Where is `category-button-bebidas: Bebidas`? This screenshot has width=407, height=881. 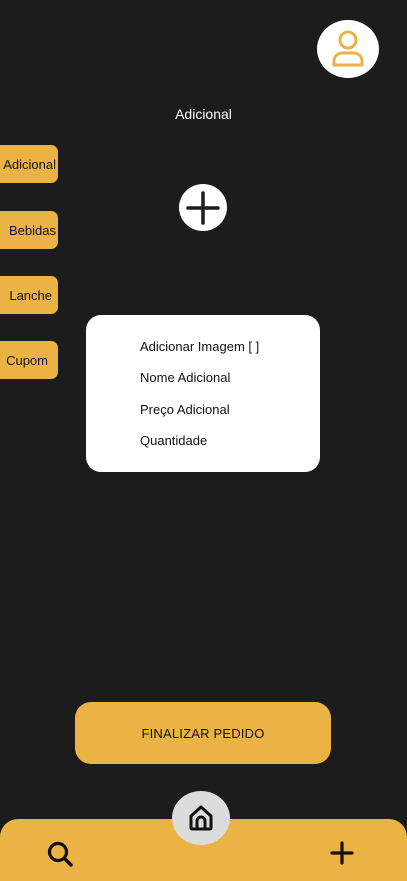
category-button-bebidas: Bebidas is located at coordinates (29, 230).